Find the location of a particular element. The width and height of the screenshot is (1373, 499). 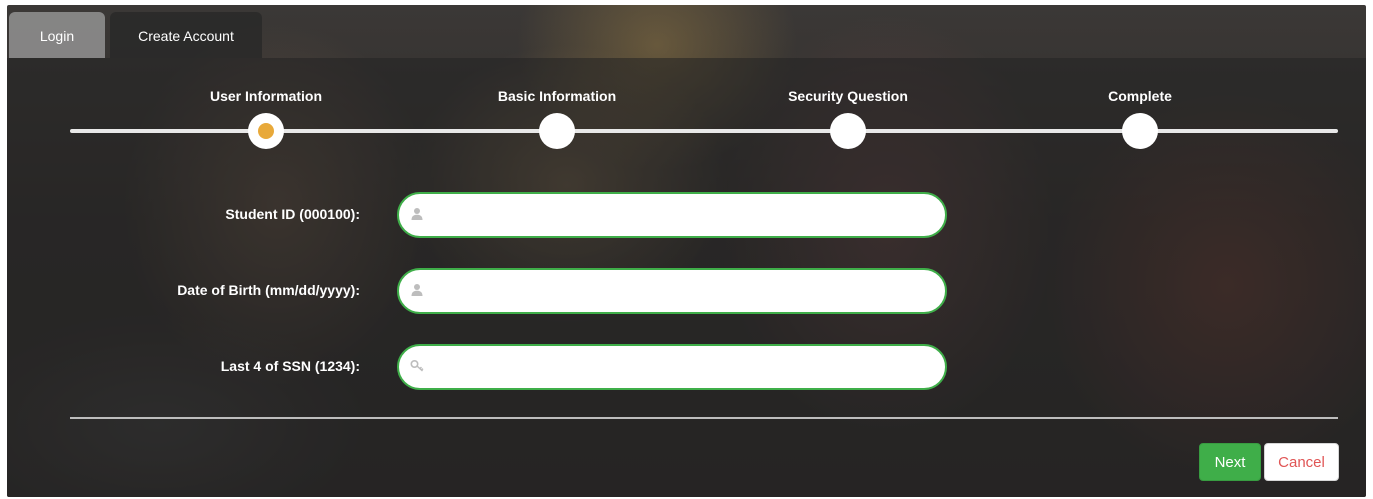

next-button: Next is located at coordinates (1230, 462).